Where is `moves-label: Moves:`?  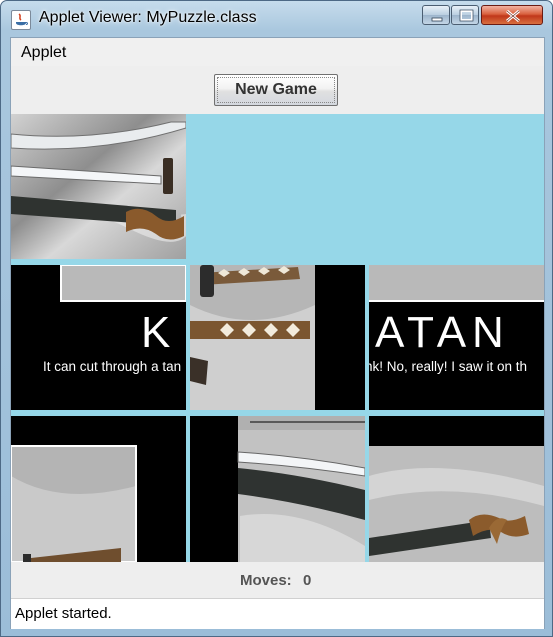
moves-label: Moves: is located at coordinates (266, 580).